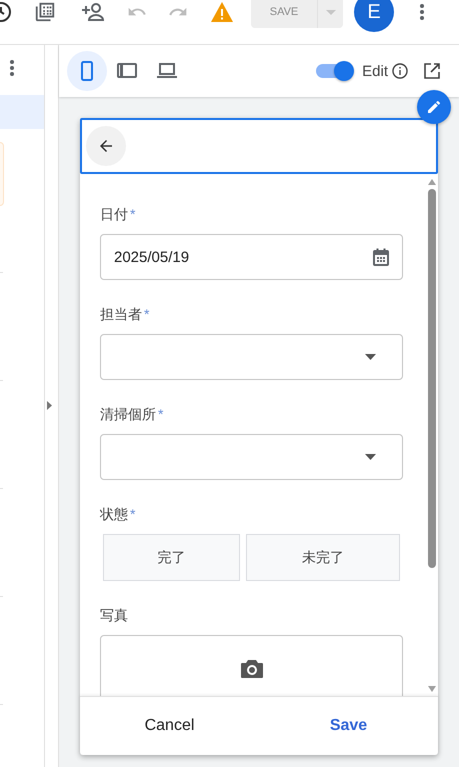 This screenshot has width=459, height=767. What do you see at coordinates (375, 71) in the screenshot?
I see `edit-label: Edit` at bounding box center [375, 71].